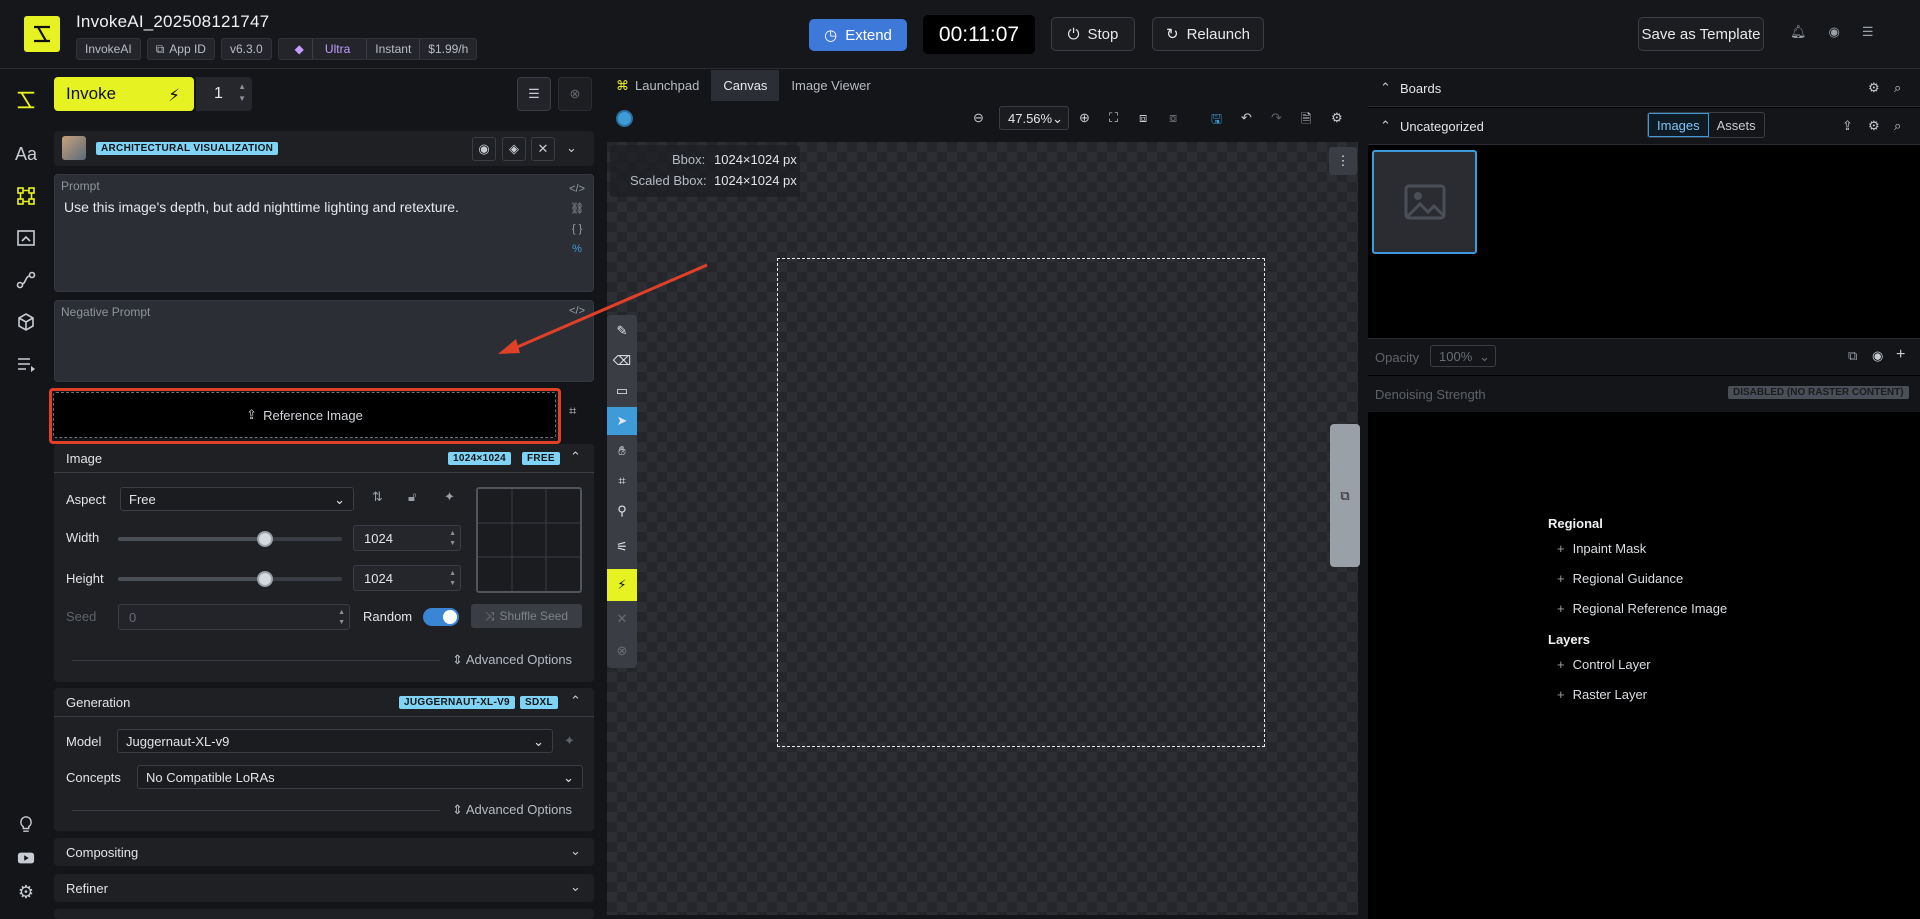  I want to click on width-input: 1024 ▲ ▼, so click(407, 538).